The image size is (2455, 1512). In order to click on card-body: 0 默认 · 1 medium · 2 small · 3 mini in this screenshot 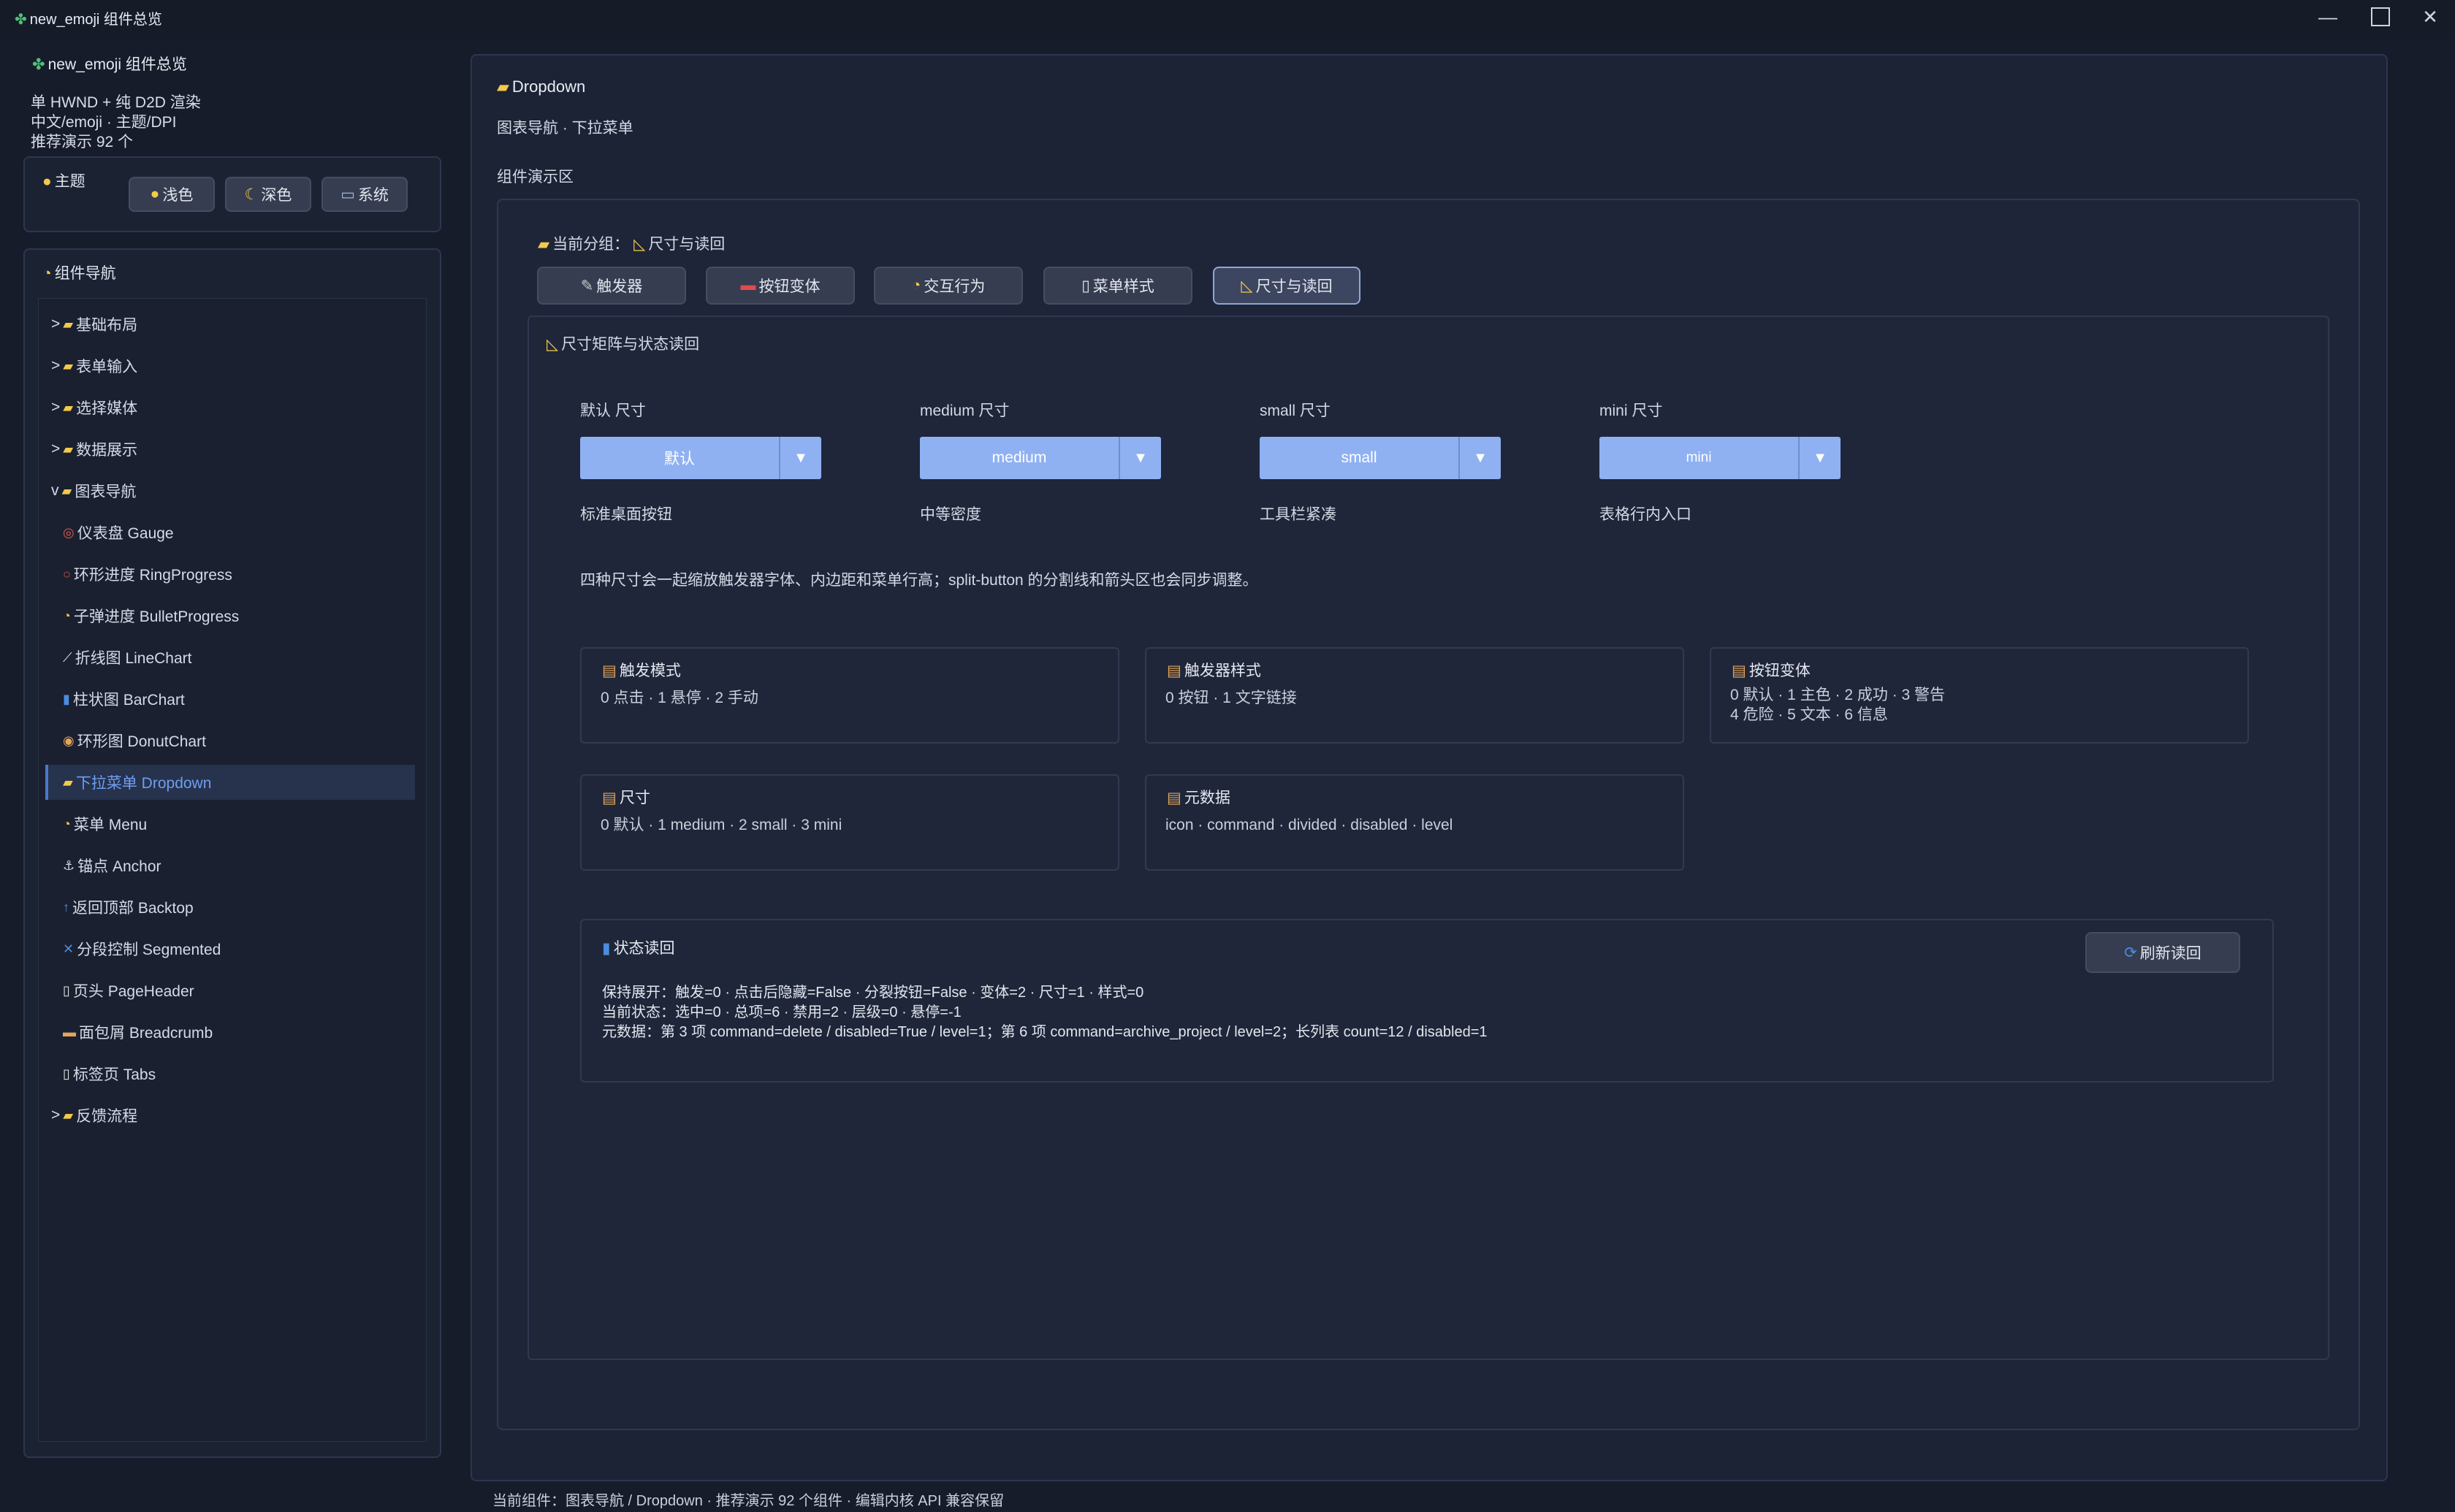, I will do `click(721, 825)`.